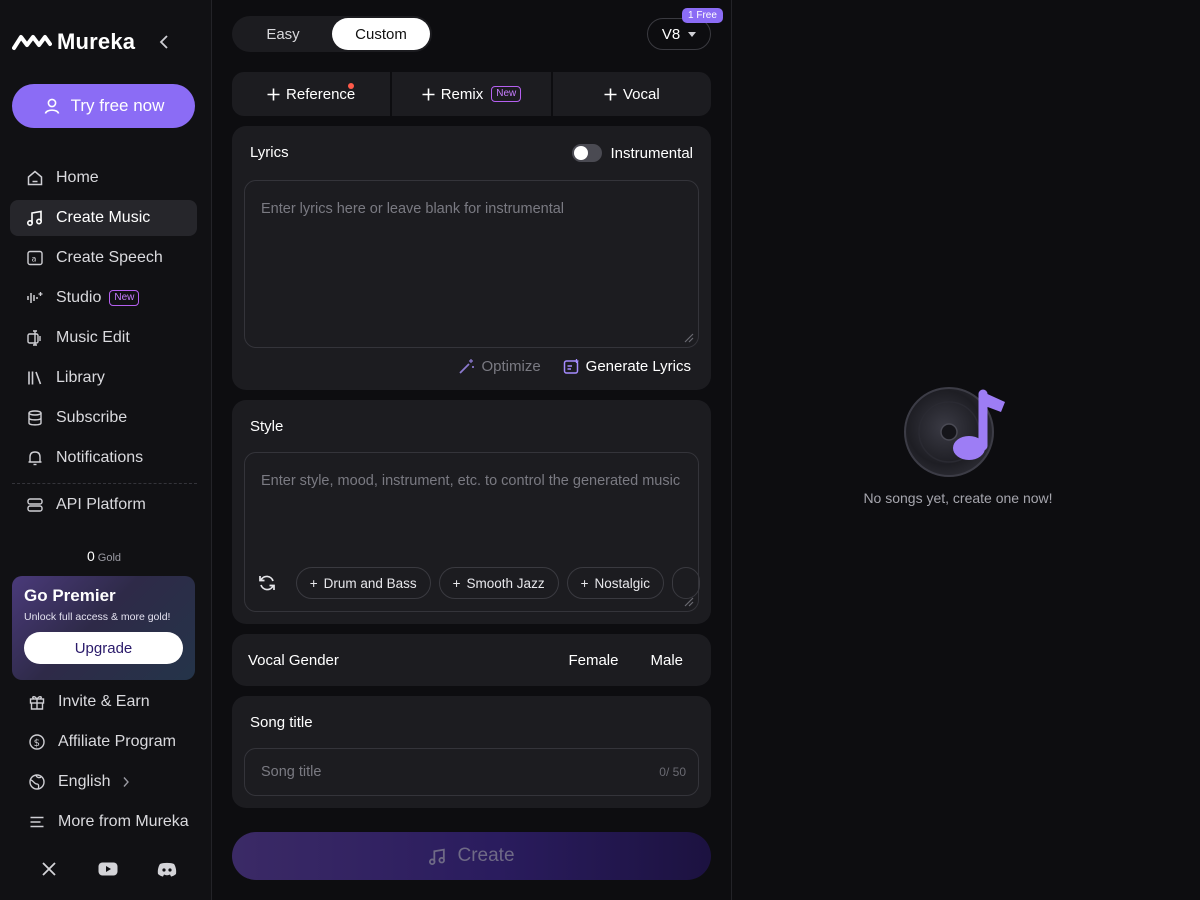 This screenshot has height=900, width=1200. What do you see at coordinates (92, 417) in the screenshot?
I see `nav-subscribe-label: Subscribe` at bounding box center [92, 417].